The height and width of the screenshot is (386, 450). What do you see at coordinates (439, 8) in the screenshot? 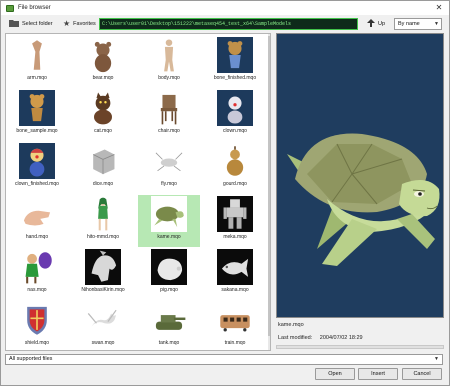
I see `close-button: ✕` at bounding box center [439, 8].